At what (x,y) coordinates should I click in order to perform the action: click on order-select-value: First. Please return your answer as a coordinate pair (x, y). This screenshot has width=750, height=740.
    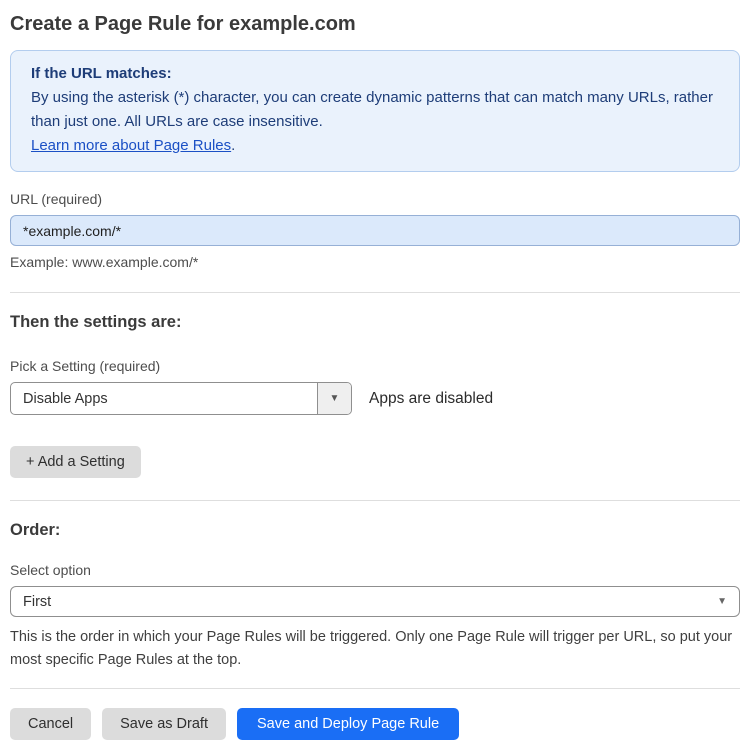
    Looking at the image, I should click on (37, 601).